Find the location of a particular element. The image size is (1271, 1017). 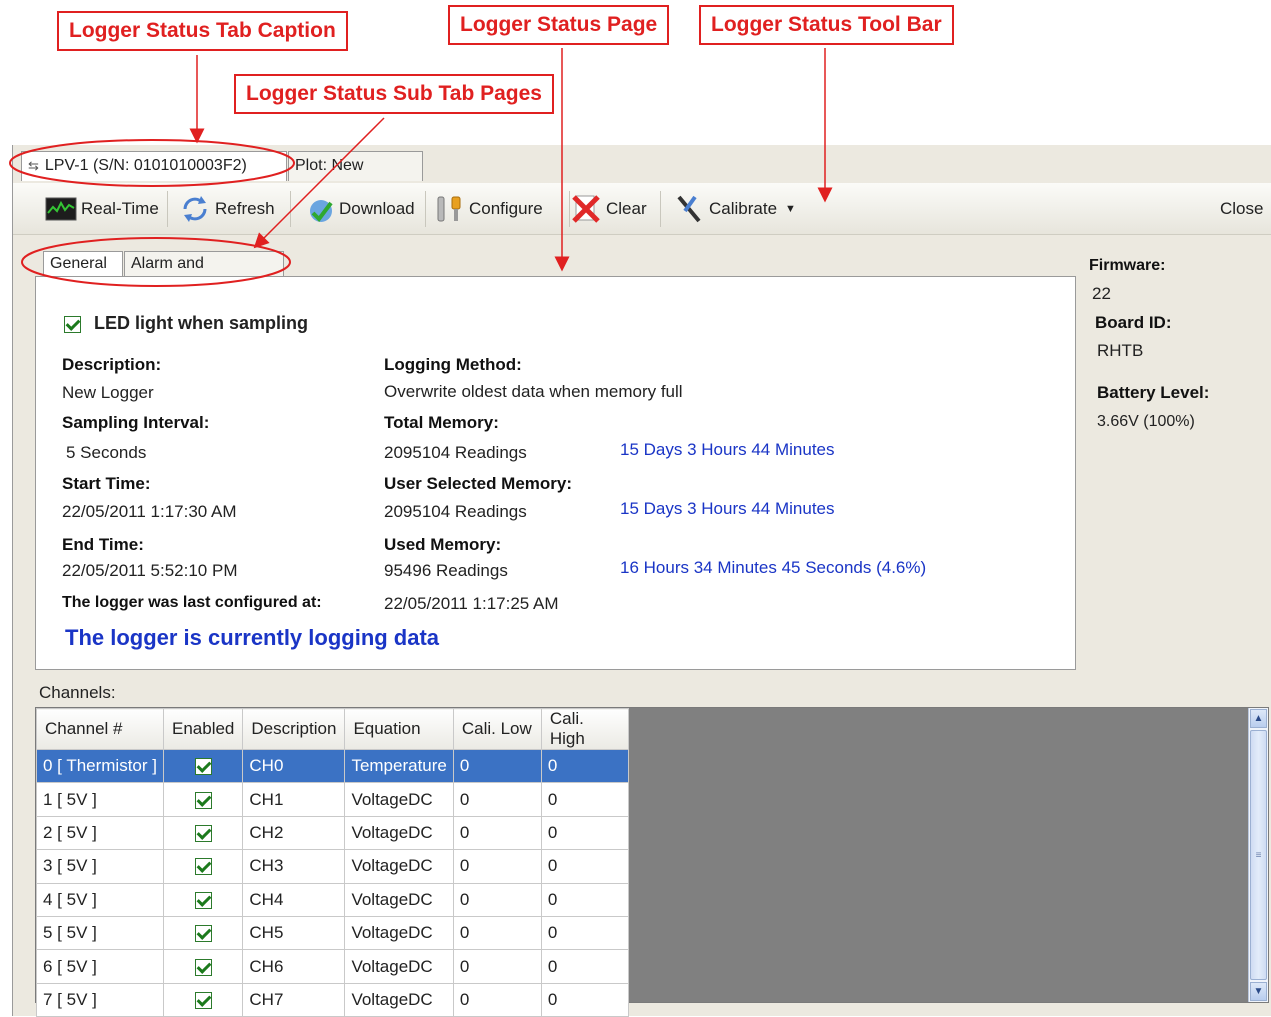

scroll-thumb: ≡ is located at coordinates (1258, 855).